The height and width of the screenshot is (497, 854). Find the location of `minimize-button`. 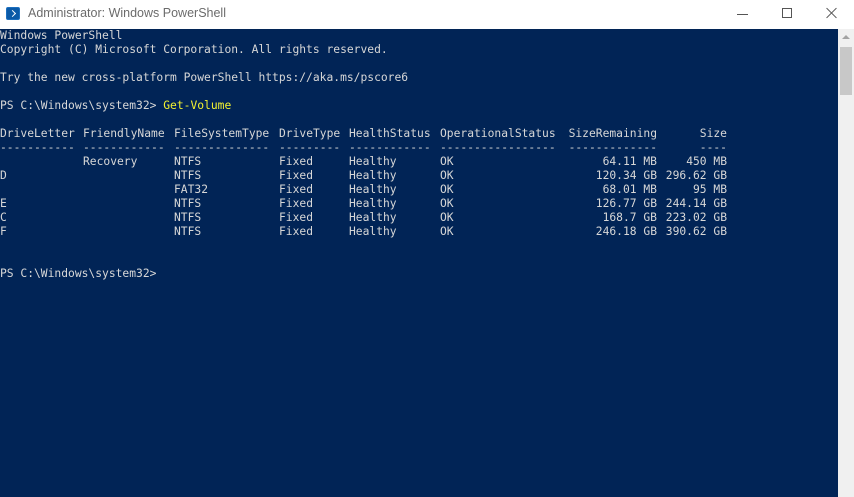

minimize-button is located at coordinates (743, 14).